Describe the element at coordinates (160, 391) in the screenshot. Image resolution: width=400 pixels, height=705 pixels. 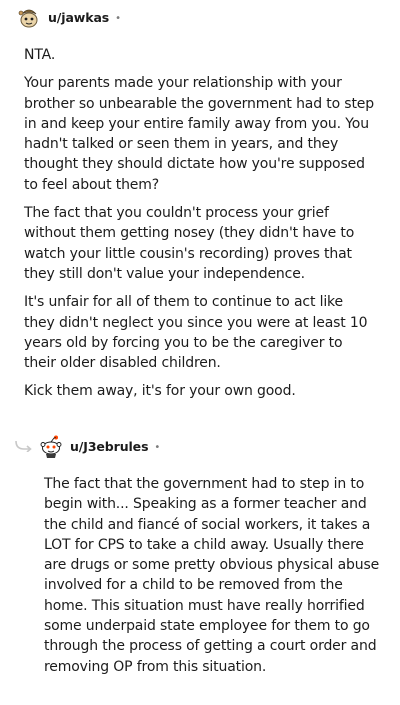
I see `comment-paragraph: Kick them away, it's for your own good.` at that location.